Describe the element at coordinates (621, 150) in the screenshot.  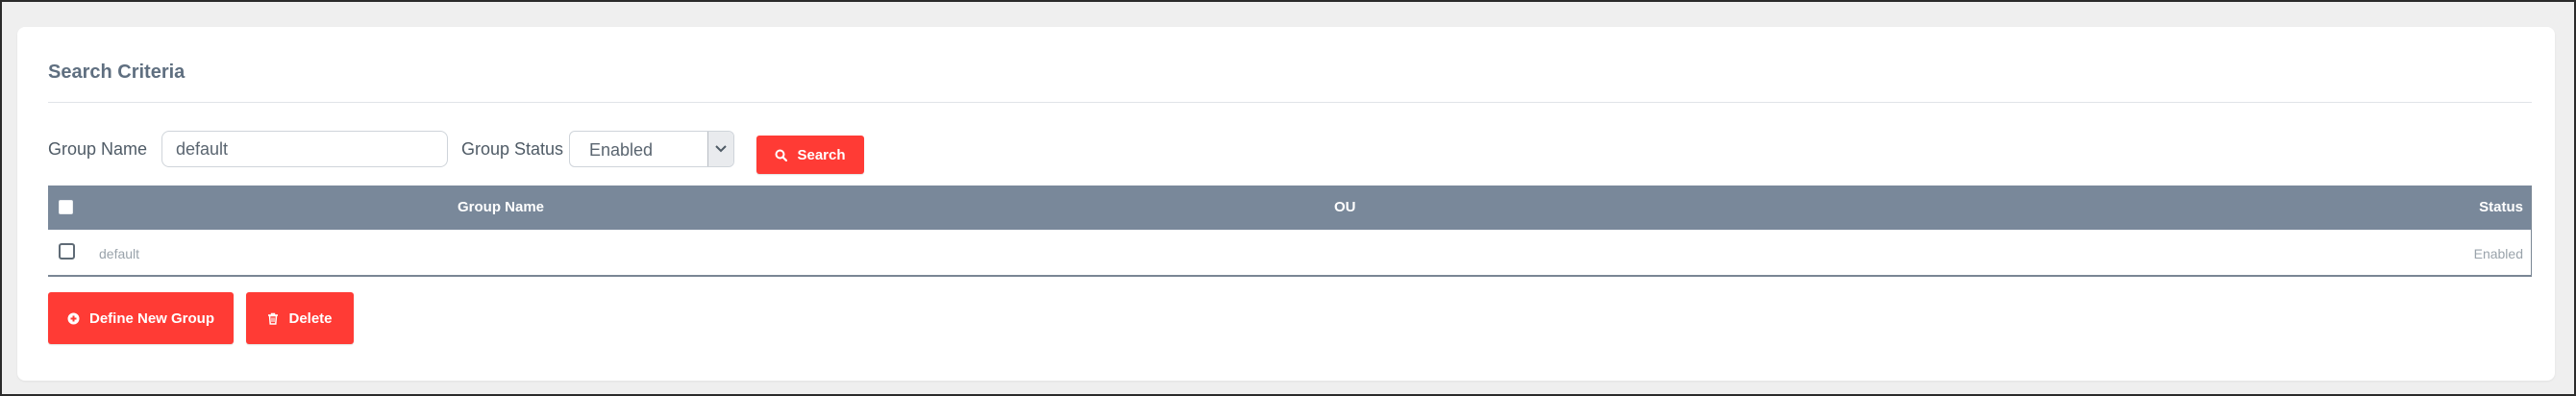
I see `group-status-value: Enabled` at that location.